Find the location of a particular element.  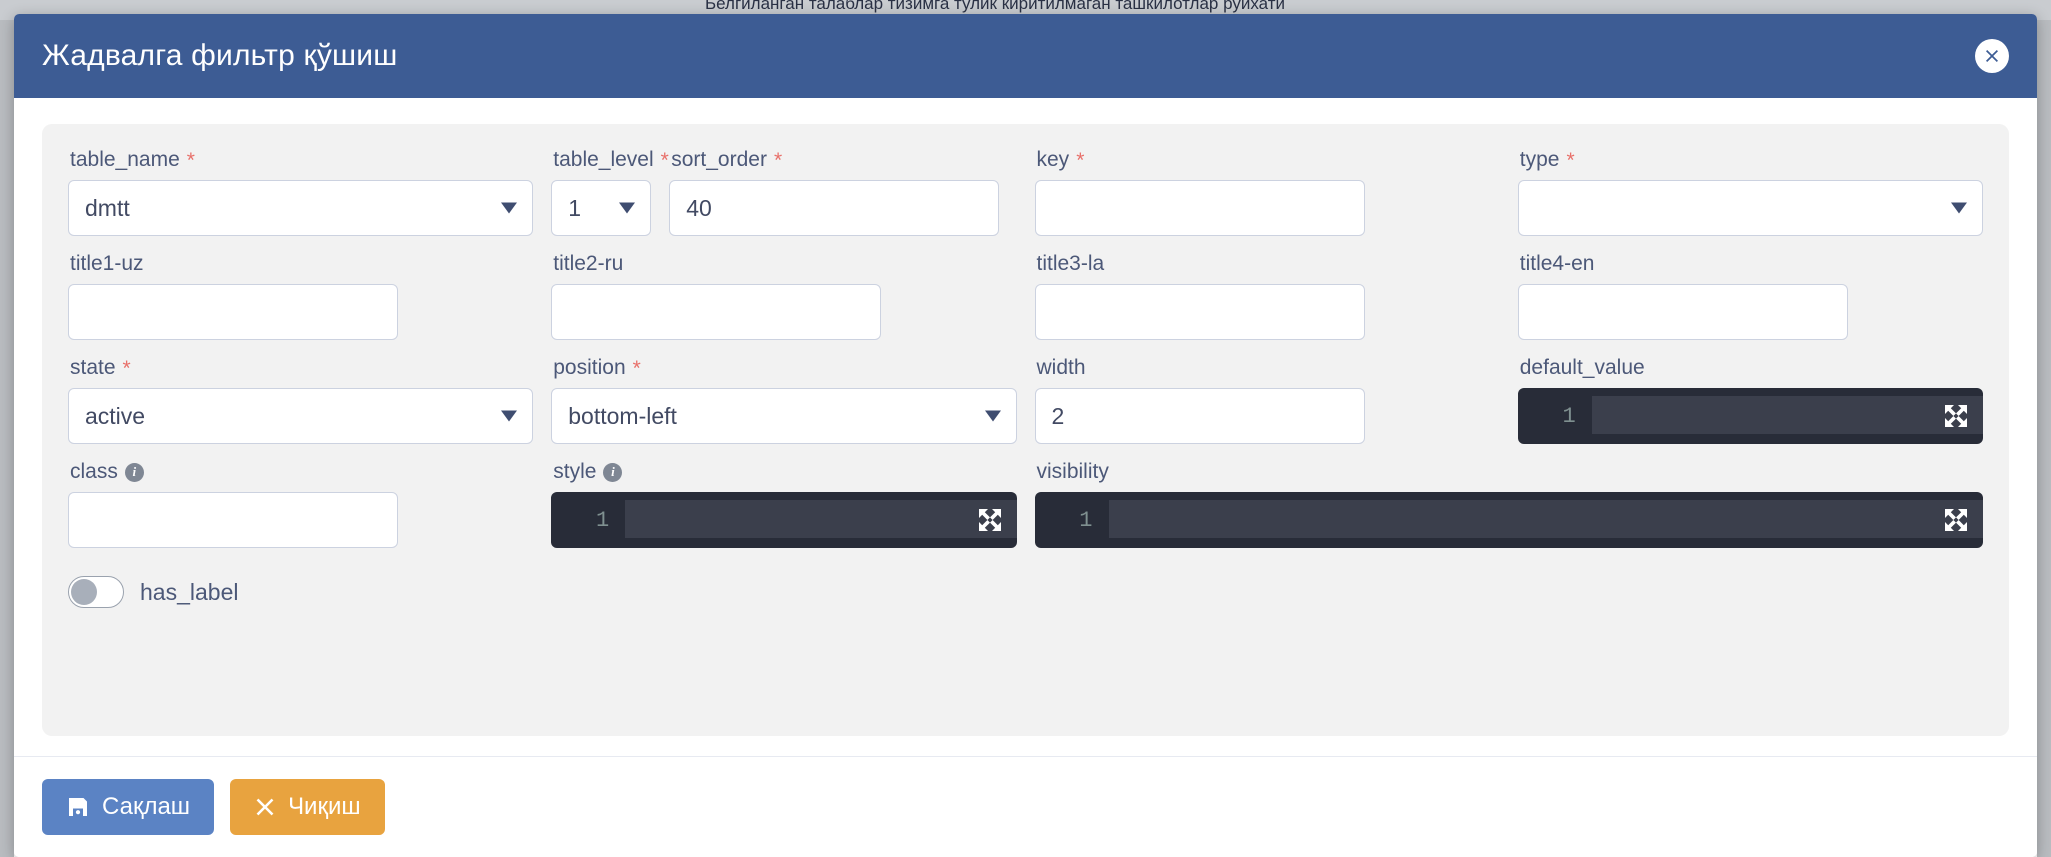

label-title1-uz: title1-uz is located at coordinates (301, 264).